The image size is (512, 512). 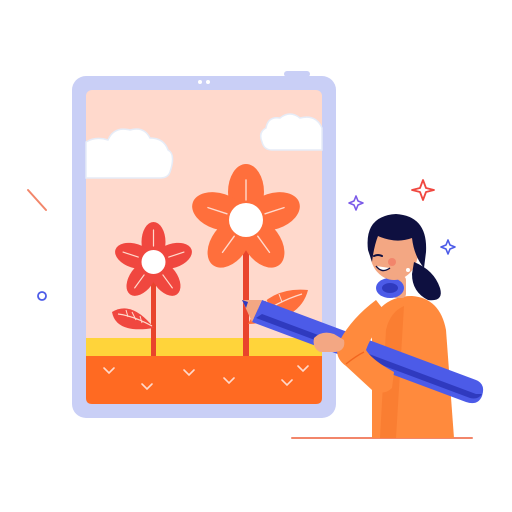 I want to click on cloud-icon, so click(x=291, y=132).